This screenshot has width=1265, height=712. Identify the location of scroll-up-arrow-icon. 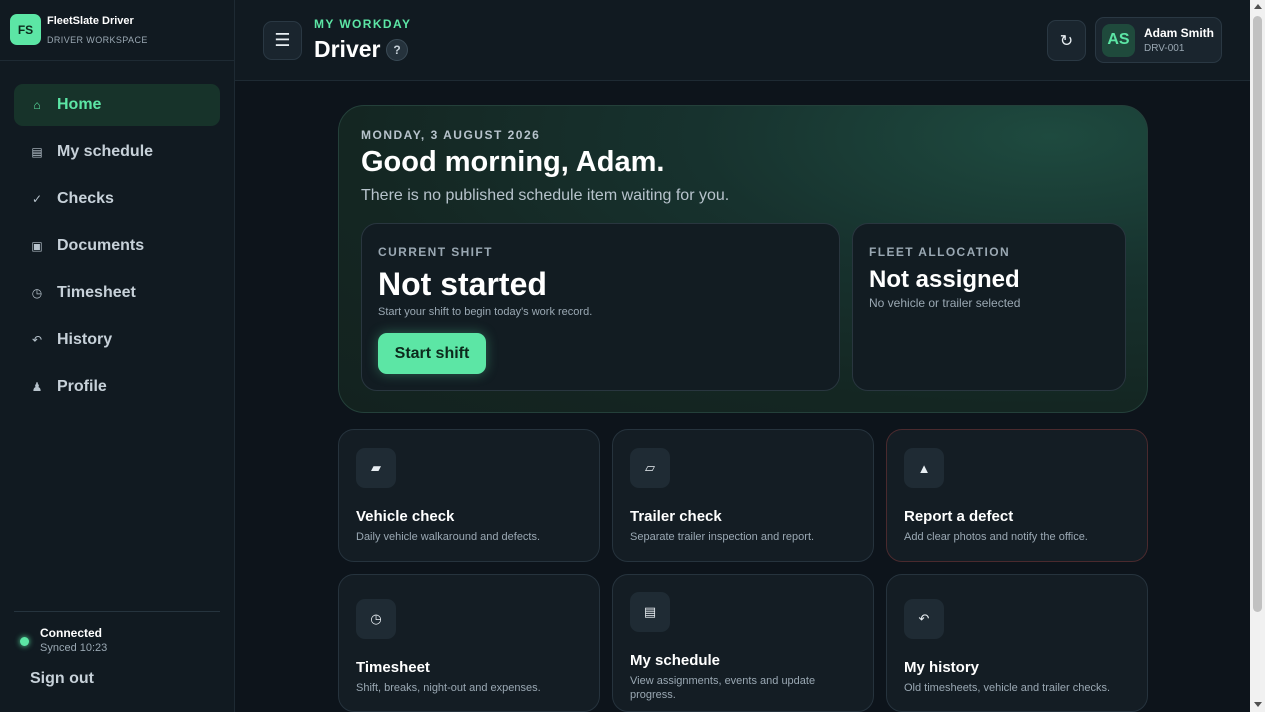
(1258, 6).